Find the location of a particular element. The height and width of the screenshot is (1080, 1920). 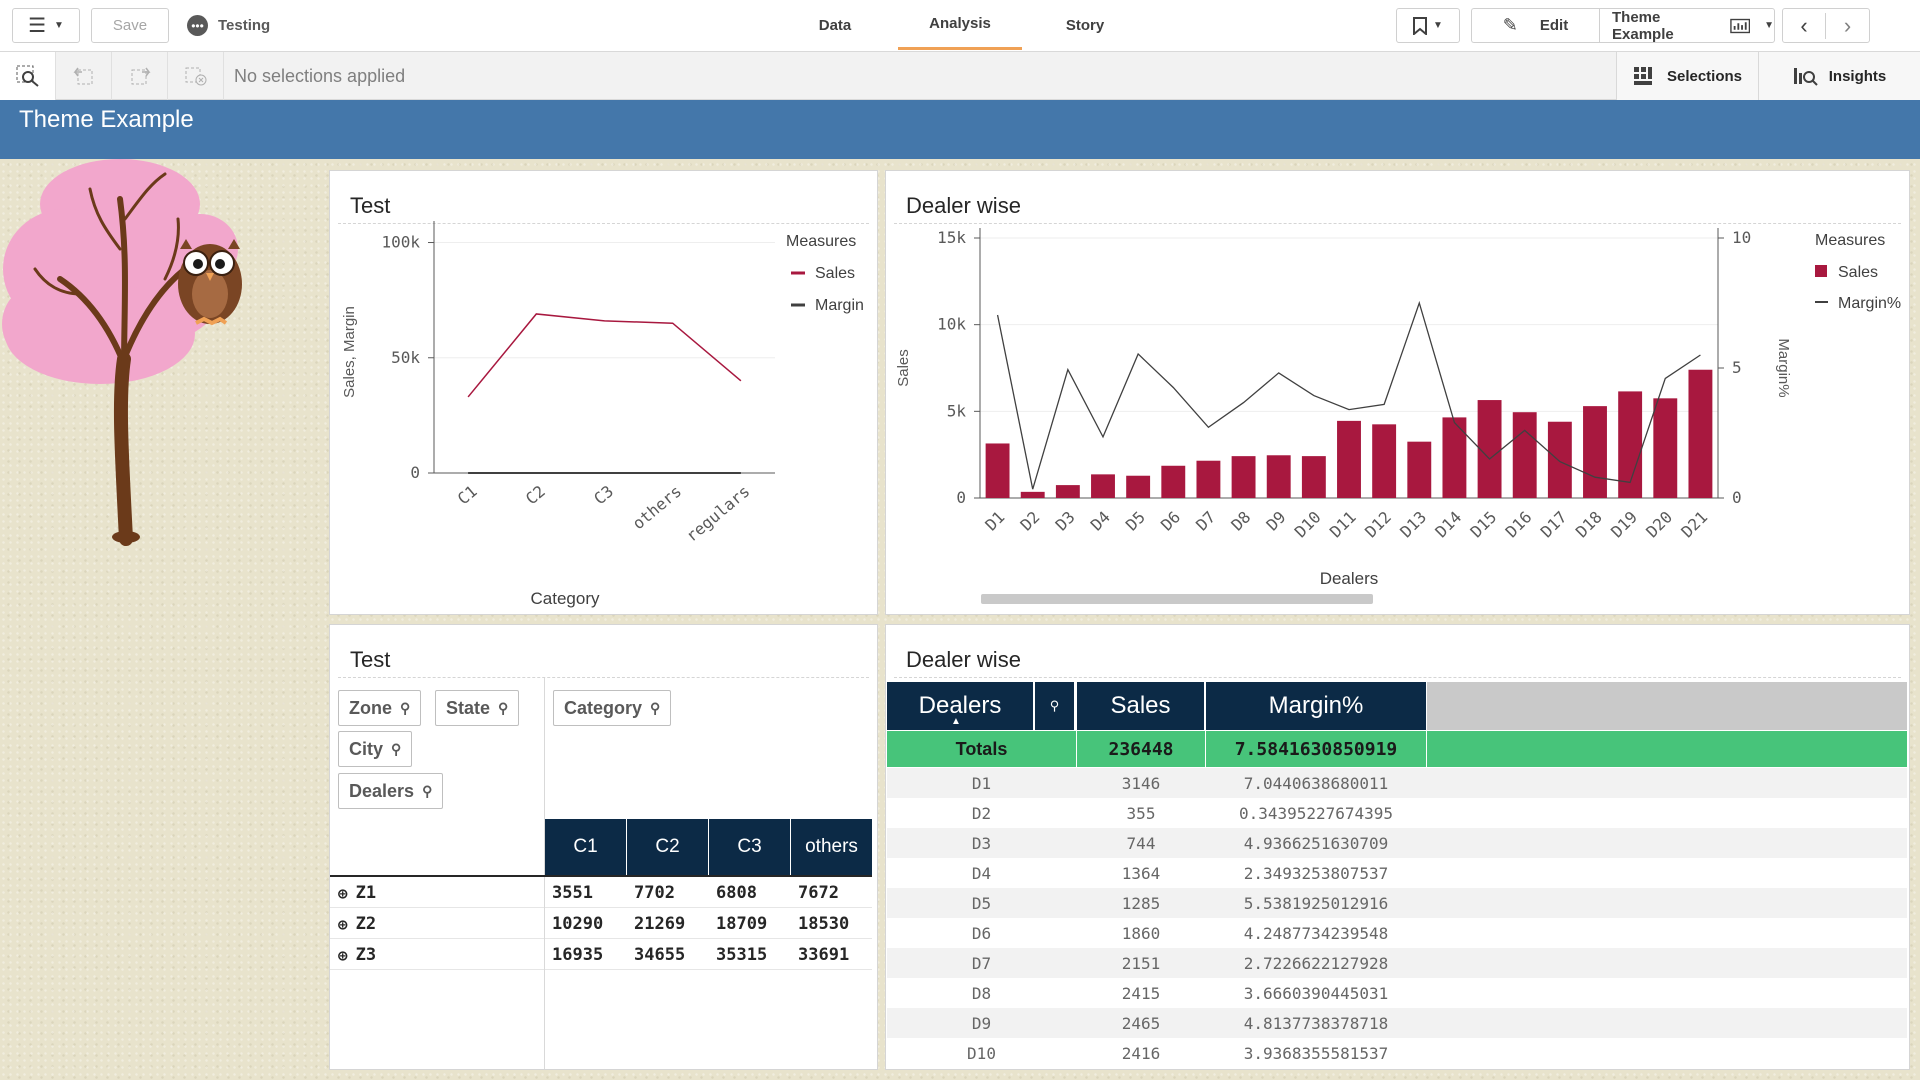

sort-ascending-icon: ▲ is located at coordinates (956, 721).